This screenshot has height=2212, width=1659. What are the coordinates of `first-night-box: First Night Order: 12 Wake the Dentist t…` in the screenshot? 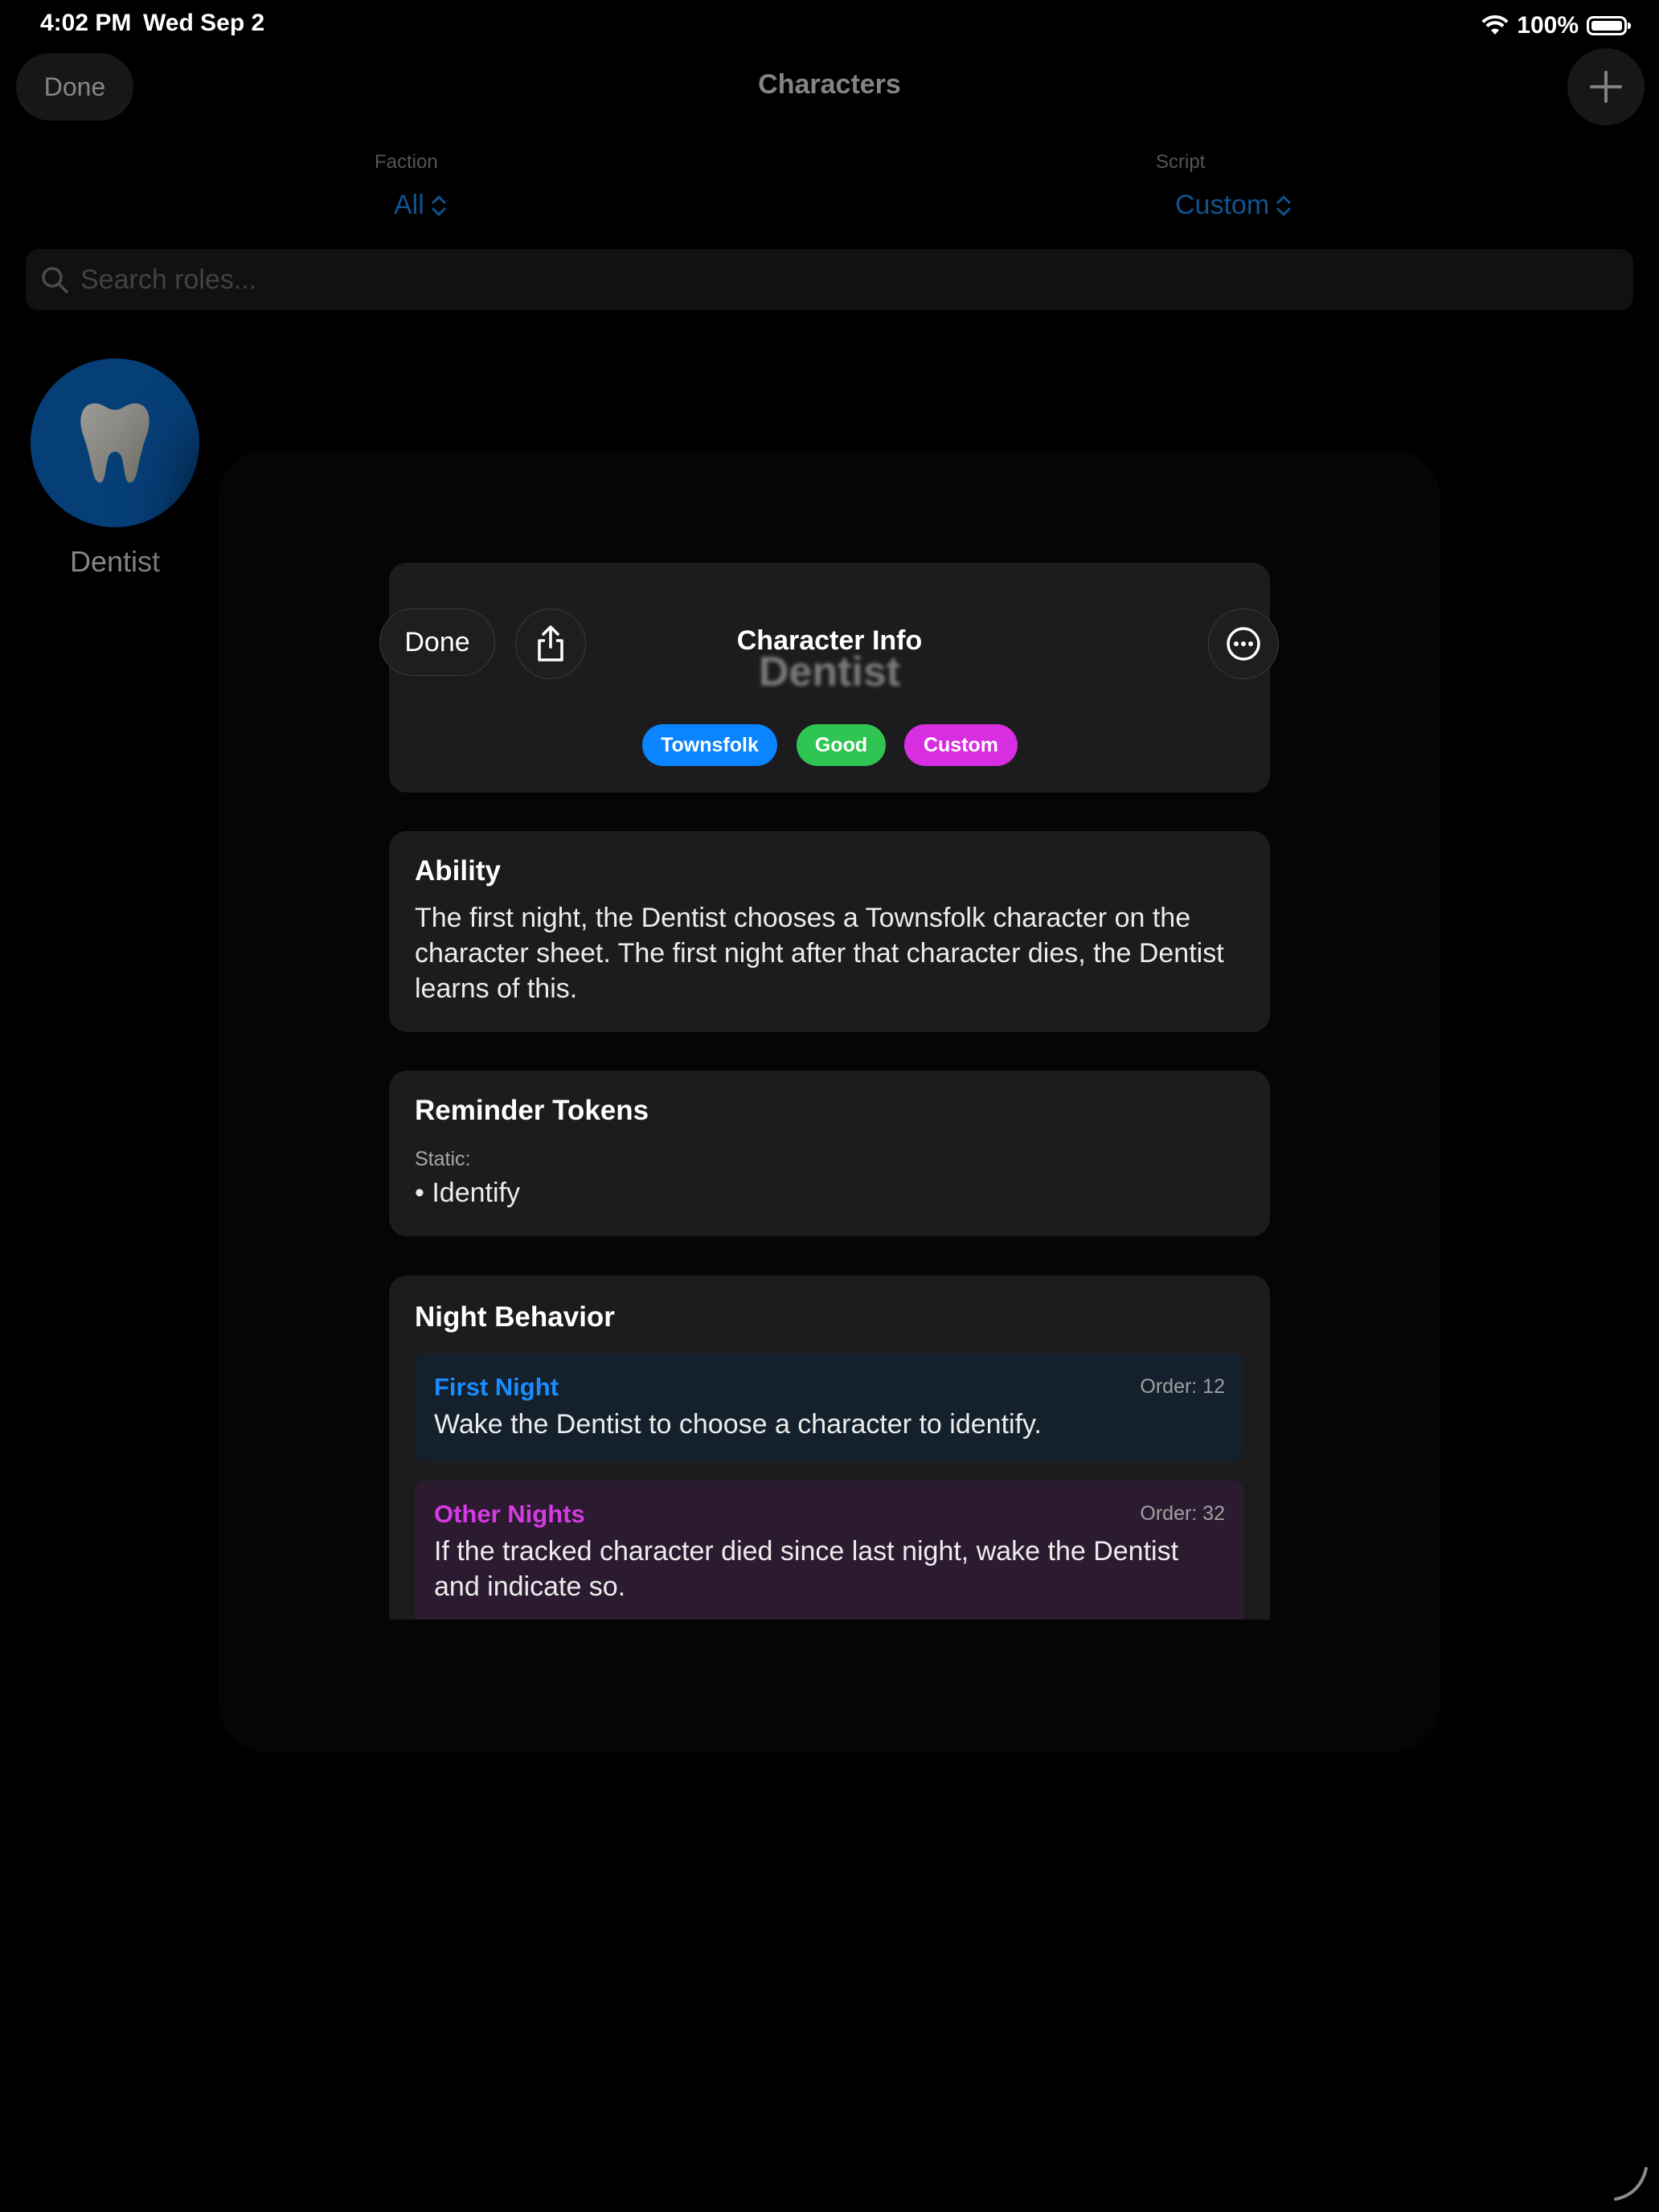 It's located at (829, 1407).